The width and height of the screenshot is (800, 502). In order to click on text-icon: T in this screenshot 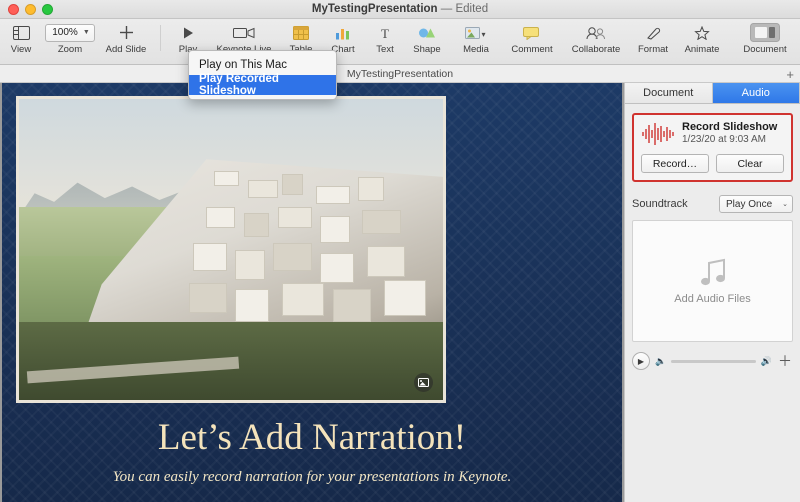, I will do `click(385, 32)`.